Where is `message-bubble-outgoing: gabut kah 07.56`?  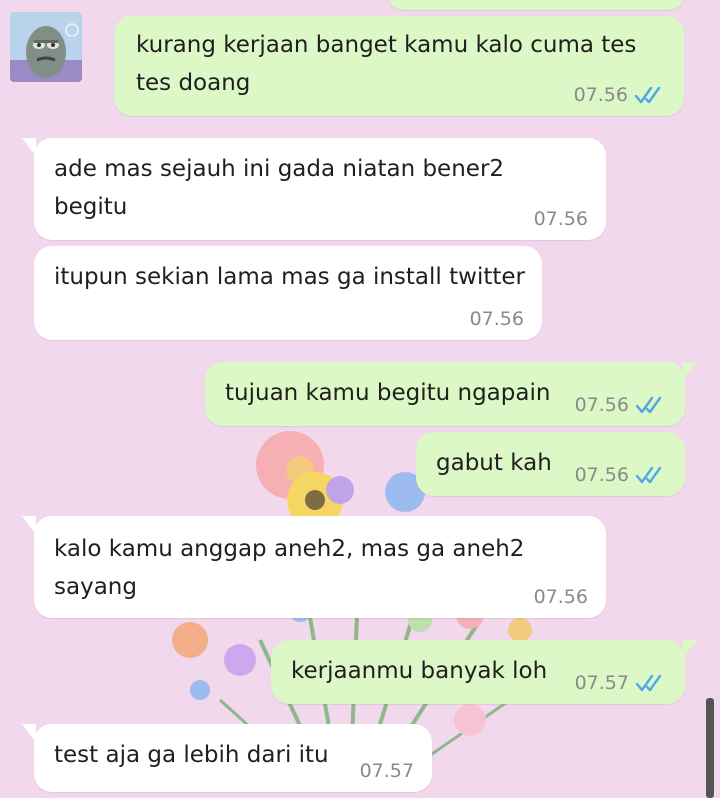
message-bubble-outgoing: gabut kah 07.56 is located at coordinates (550, 464).